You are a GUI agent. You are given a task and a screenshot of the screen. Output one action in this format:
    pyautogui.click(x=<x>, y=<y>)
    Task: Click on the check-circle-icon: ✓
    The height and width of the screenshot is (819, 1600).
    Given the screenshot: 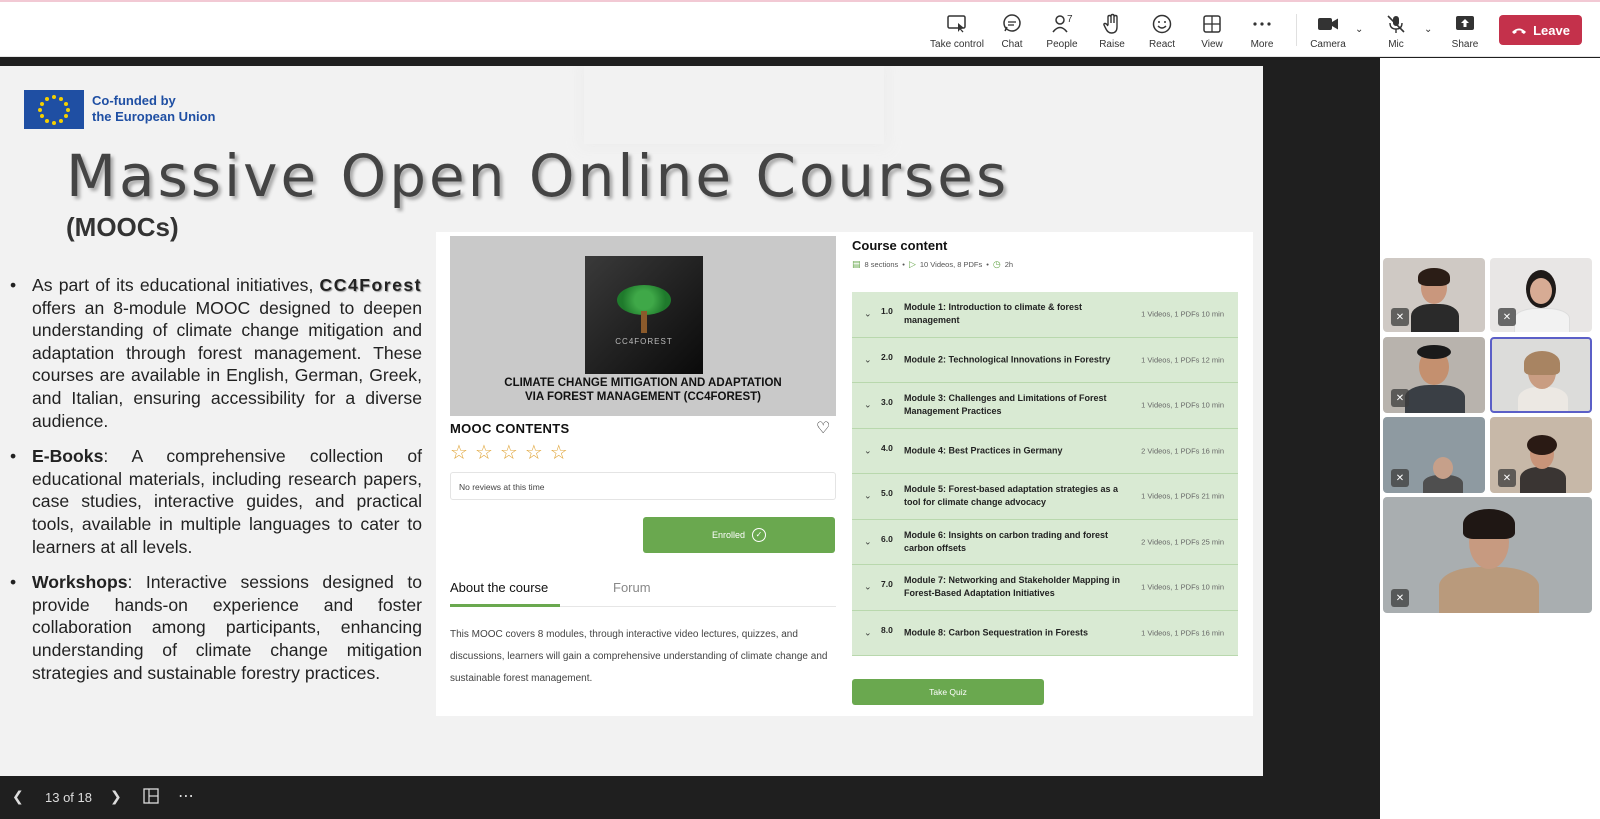 What is the action you would take?
    pyautogui.click(x=759, y=535)
    